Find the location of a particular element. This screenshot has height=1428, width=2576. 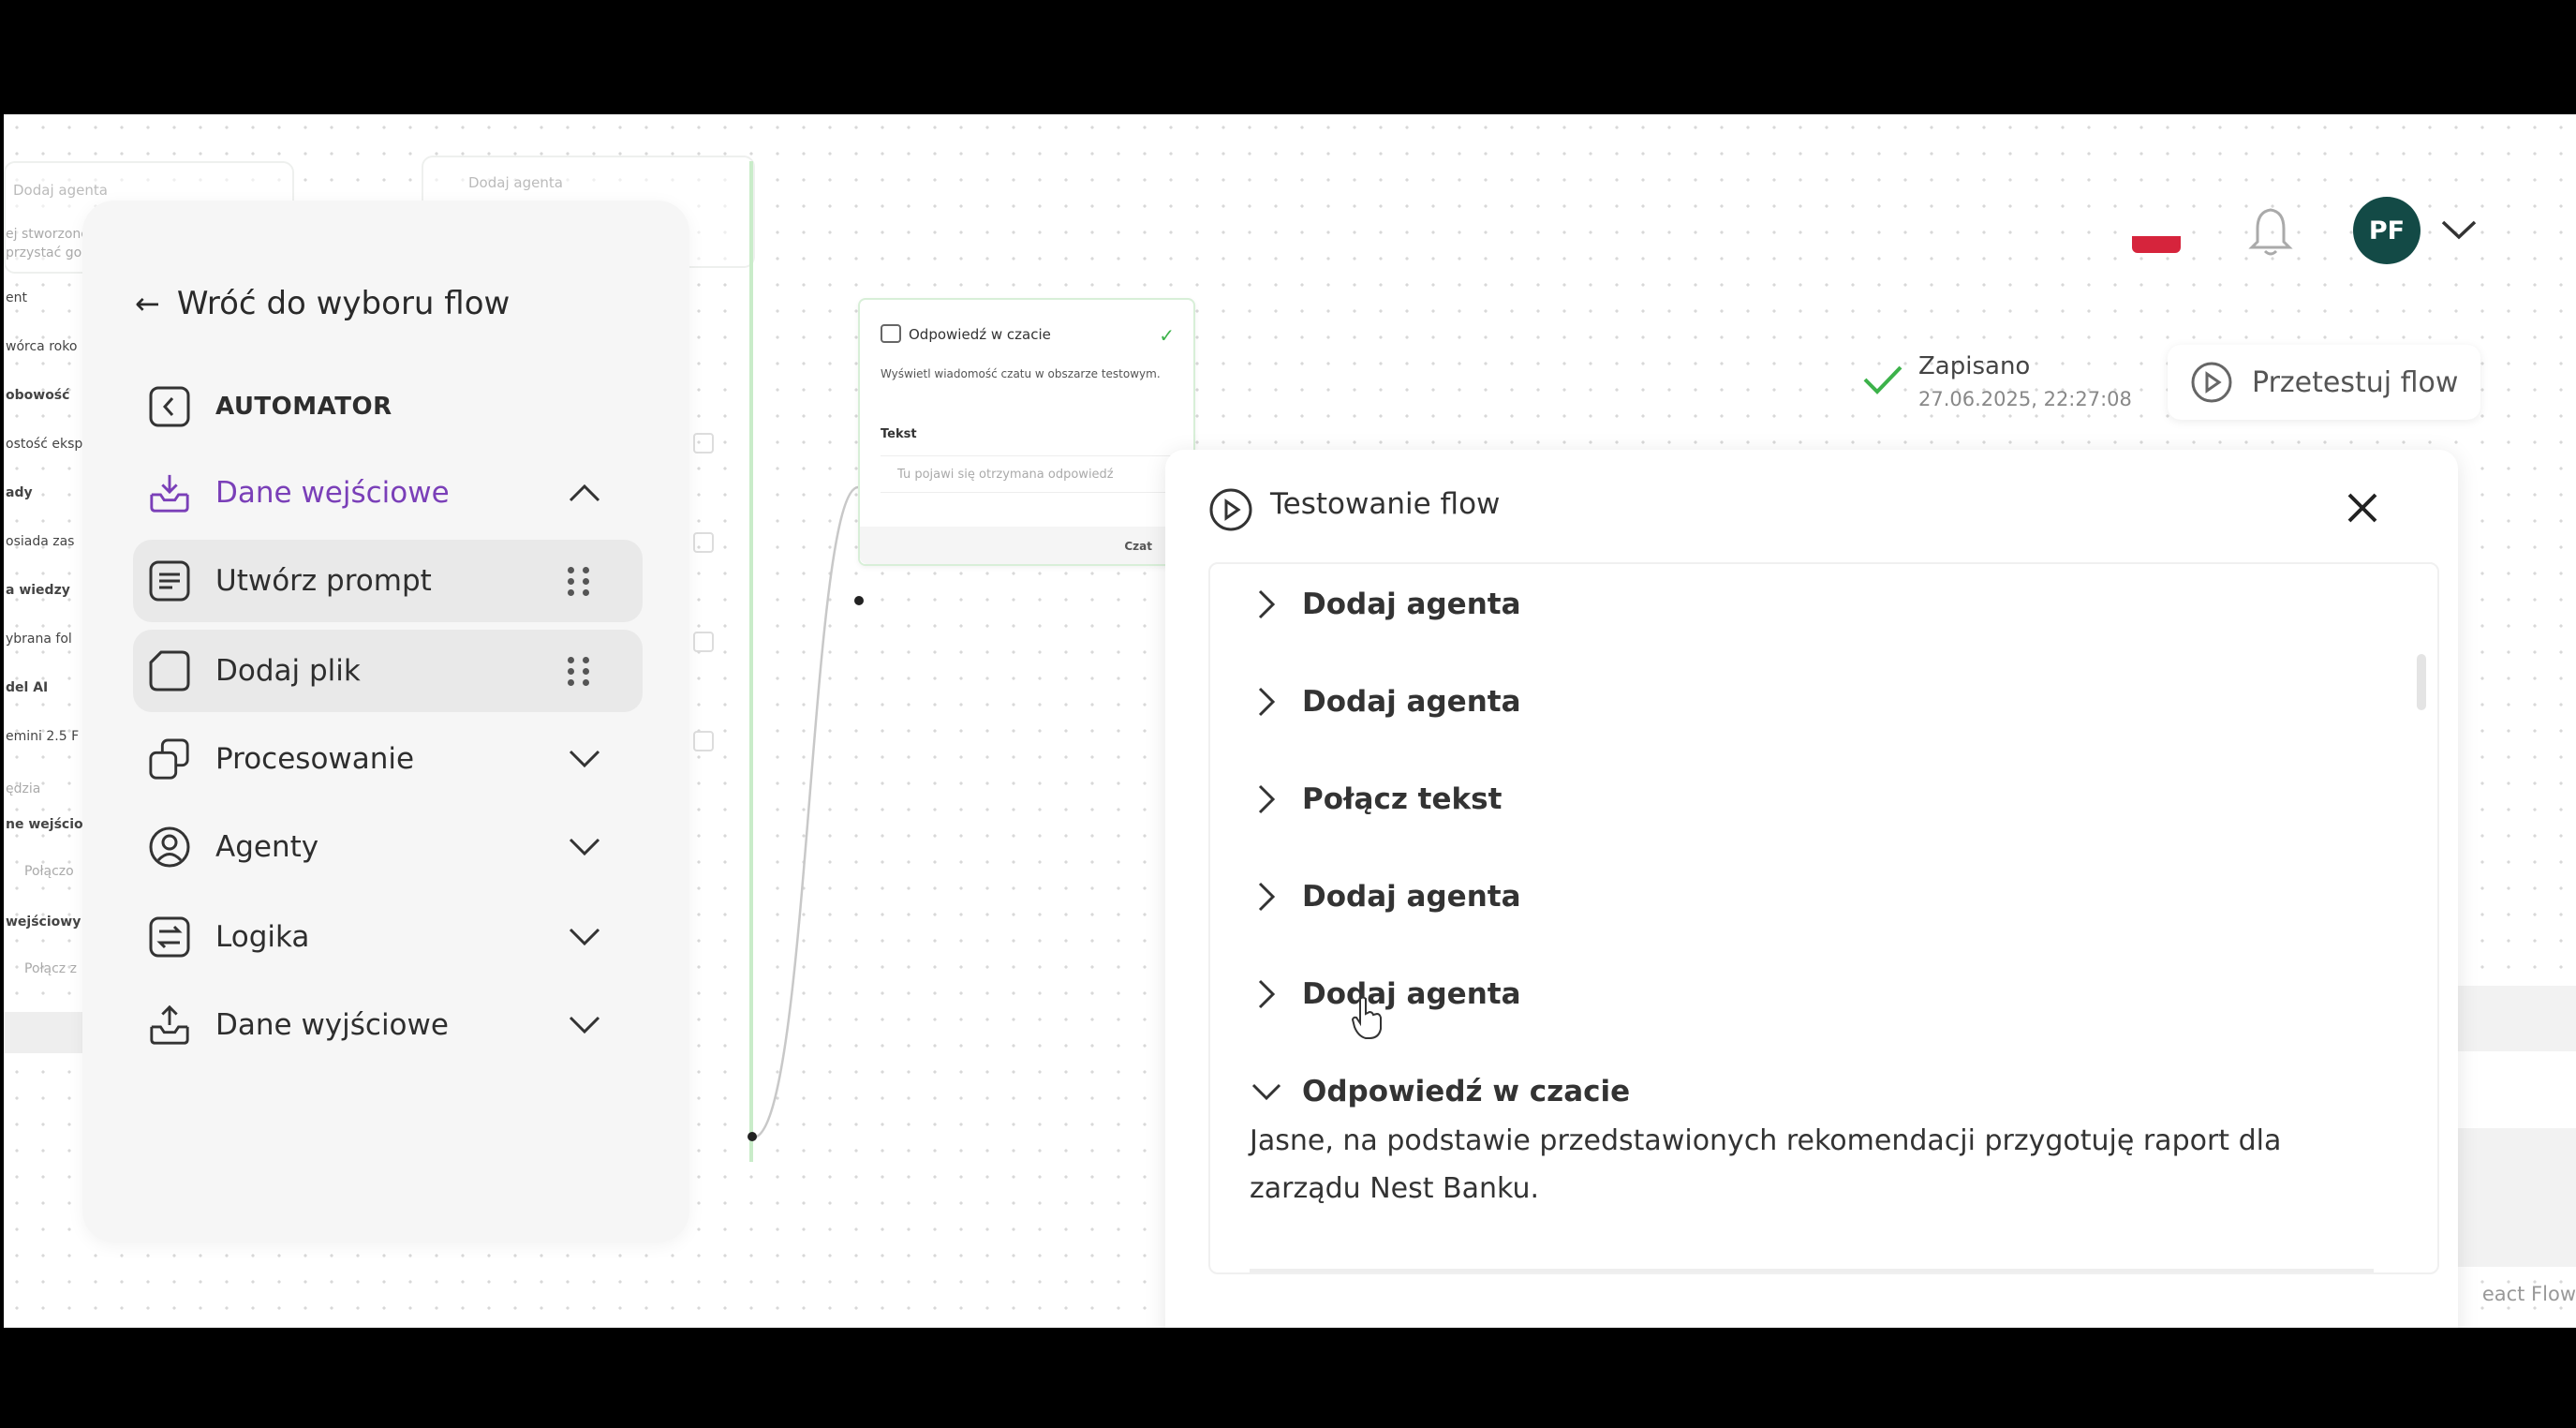

avatar: PF is located at coordinates (2387, 230).